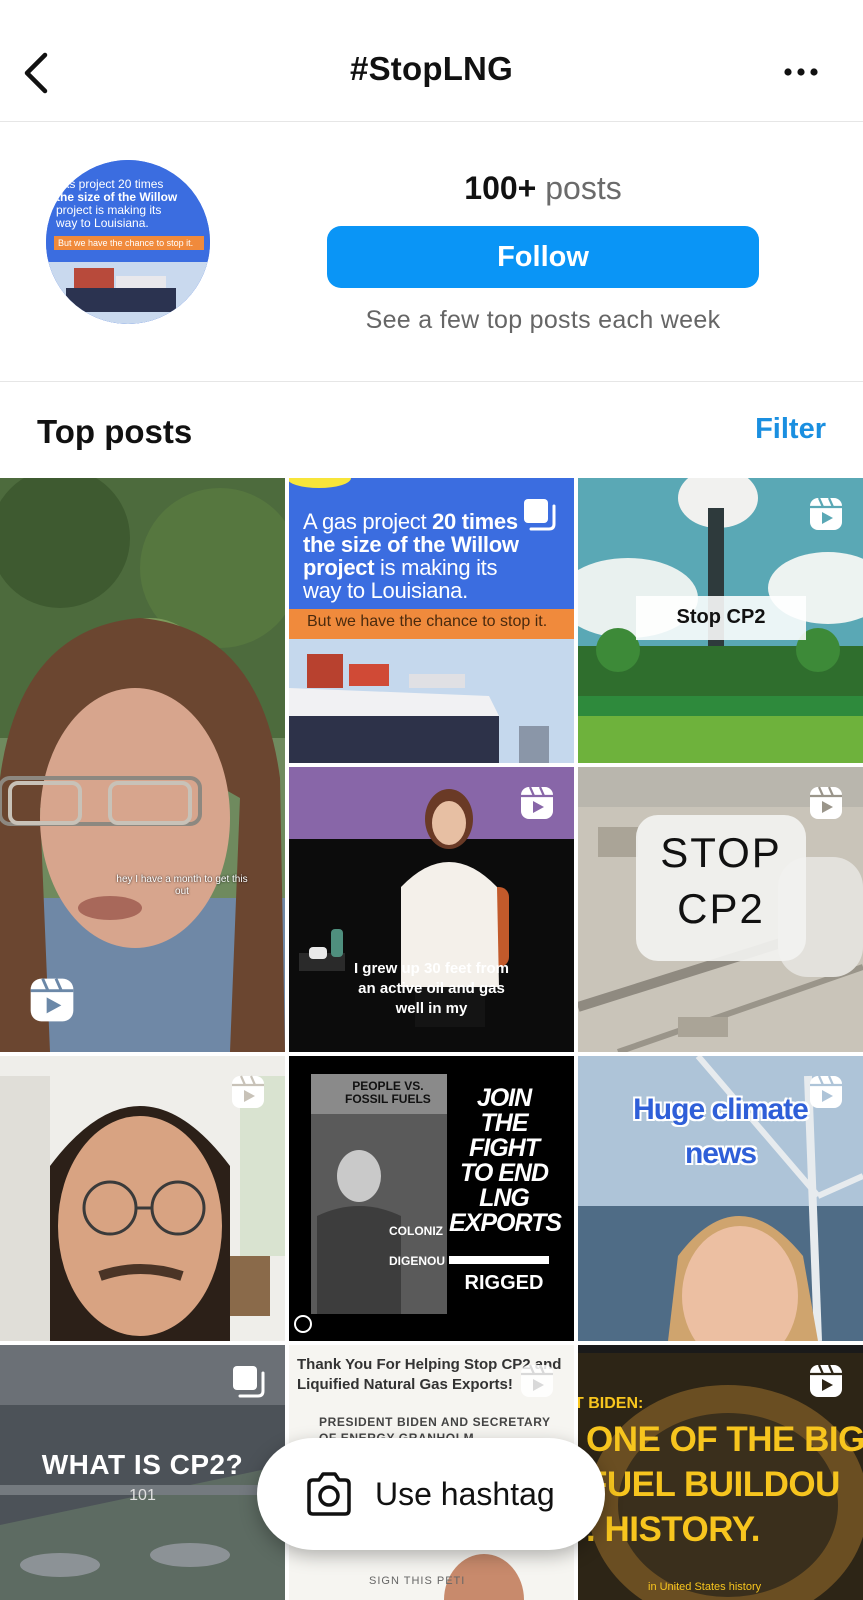 Image resolution: width=863 pixels, height=1600 pixels. I want to click on post-caption: hey I have a month to get this out, so click(182, 886).